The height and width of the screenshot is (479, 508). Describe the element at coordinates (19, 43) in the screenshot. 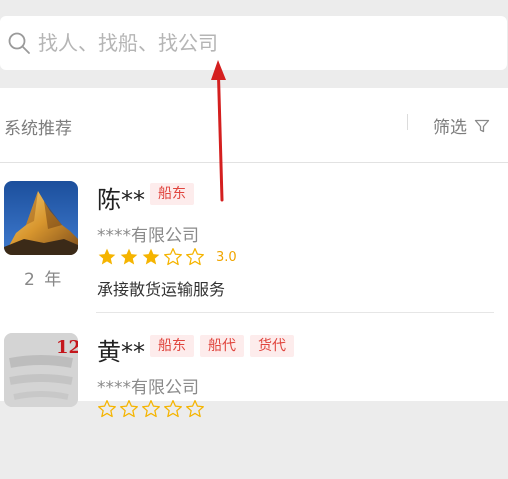

I see `search-icon` at that location.